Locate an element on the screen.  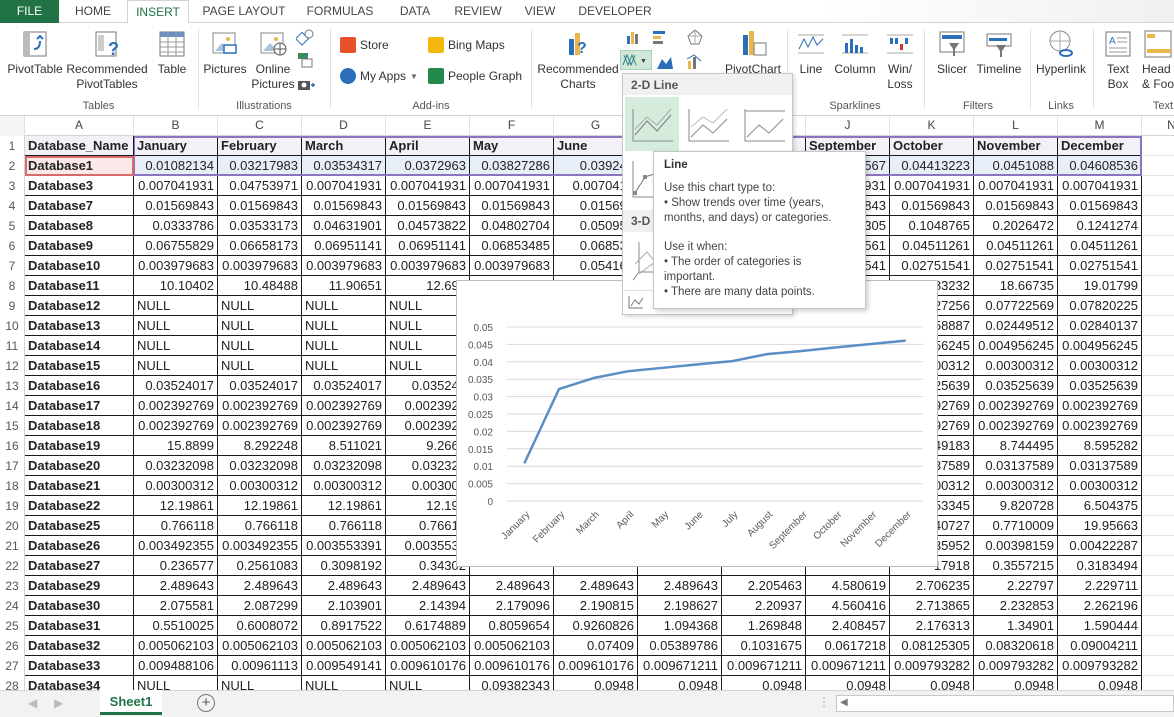
tab-review: REVIEW is located at coordinates (478, 11).